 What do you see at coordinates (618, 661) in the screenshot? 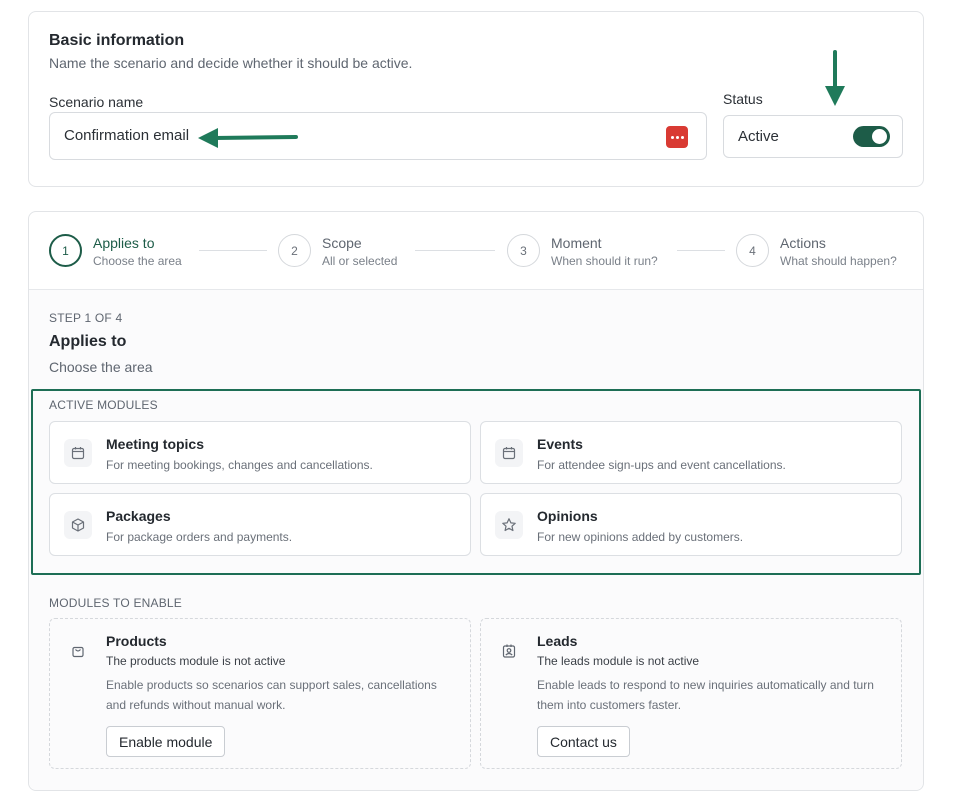
I see `module-status: The leads module is not active` at bounding box center [618, 661].